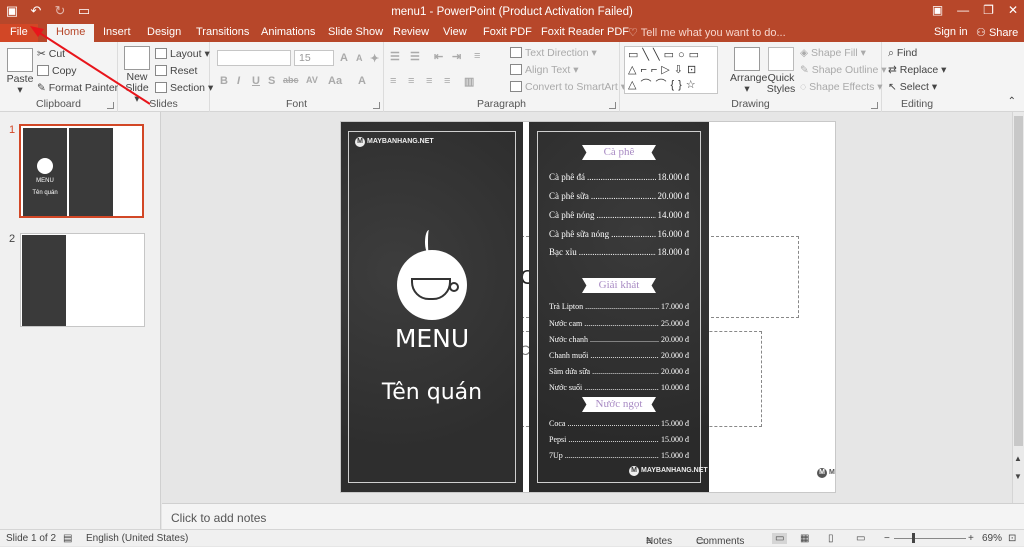 This screenshot has height=547, width=1024. I want to click on bold-icon: B, so click(224, 81).